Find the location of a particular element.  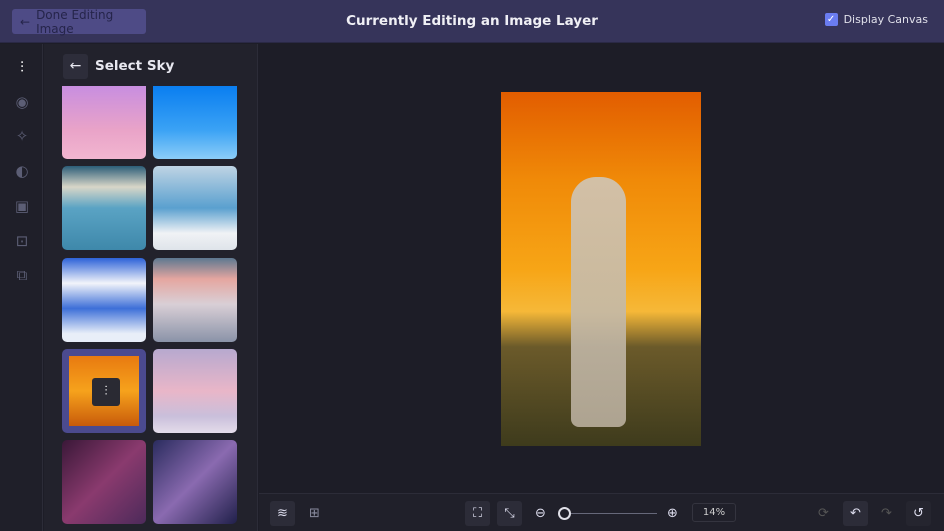

sky-thumb-pink-clouds is located at coordinates (104, 122).